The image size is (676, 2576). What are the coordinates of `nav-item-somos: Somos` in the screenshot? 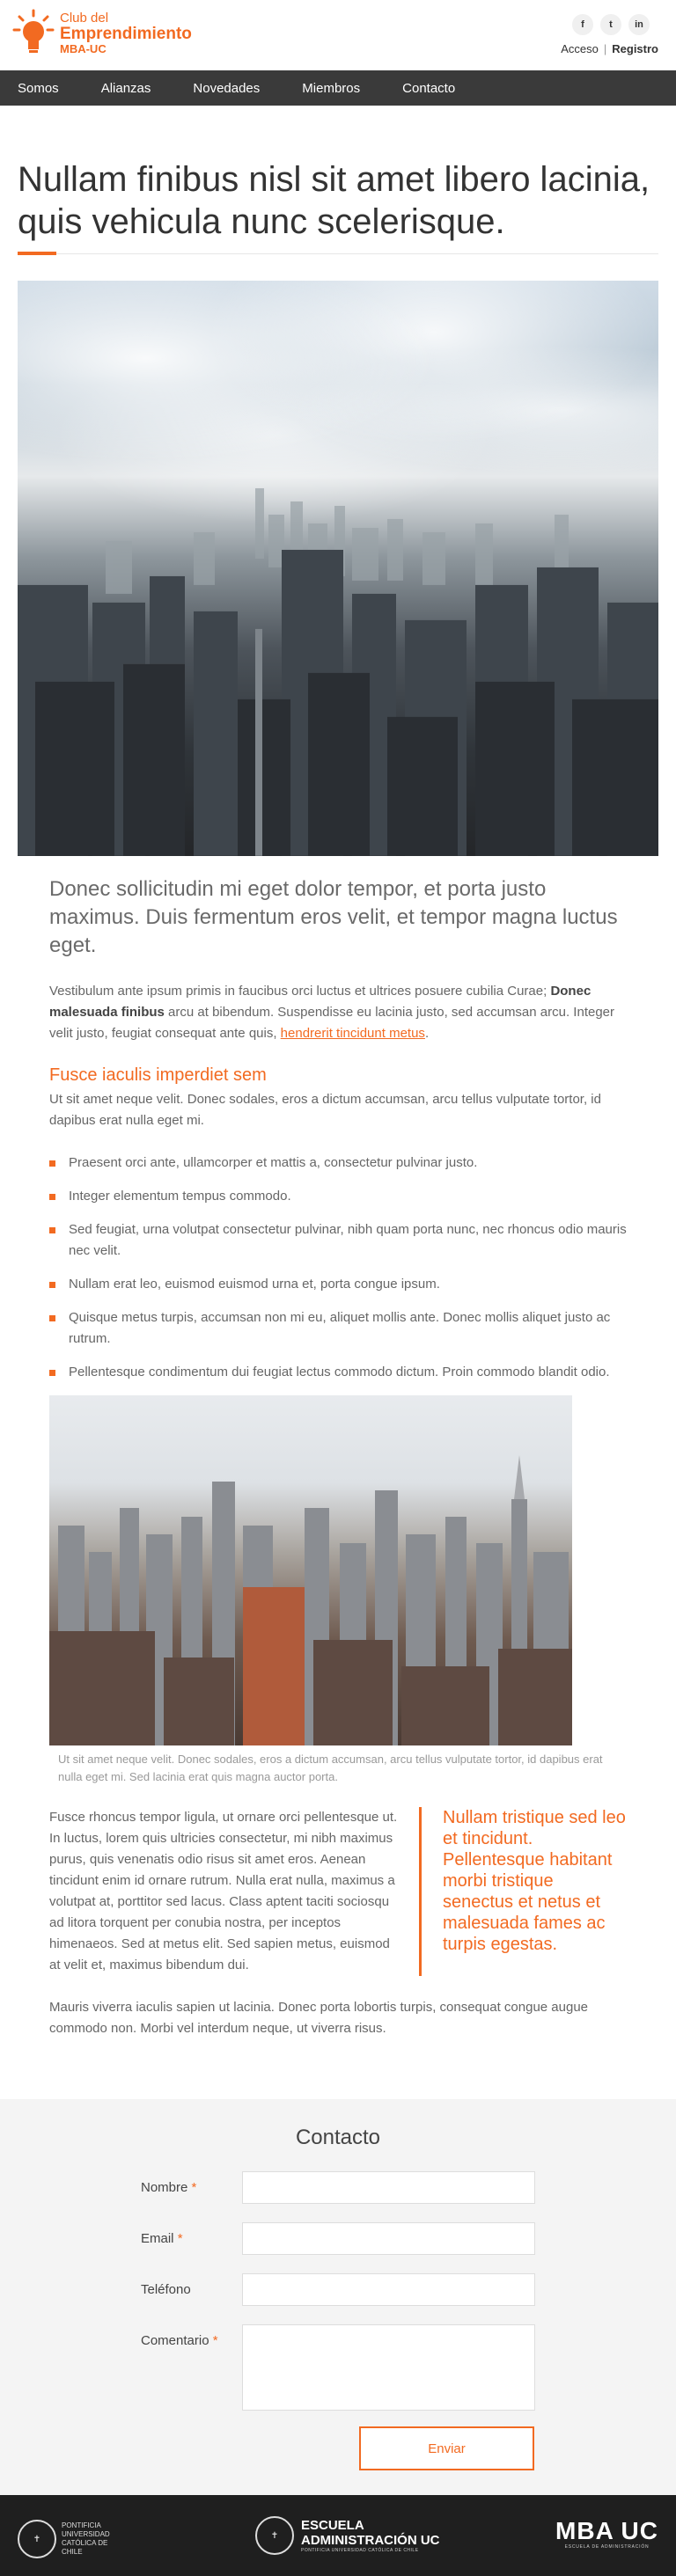 It's located at (39, 88).